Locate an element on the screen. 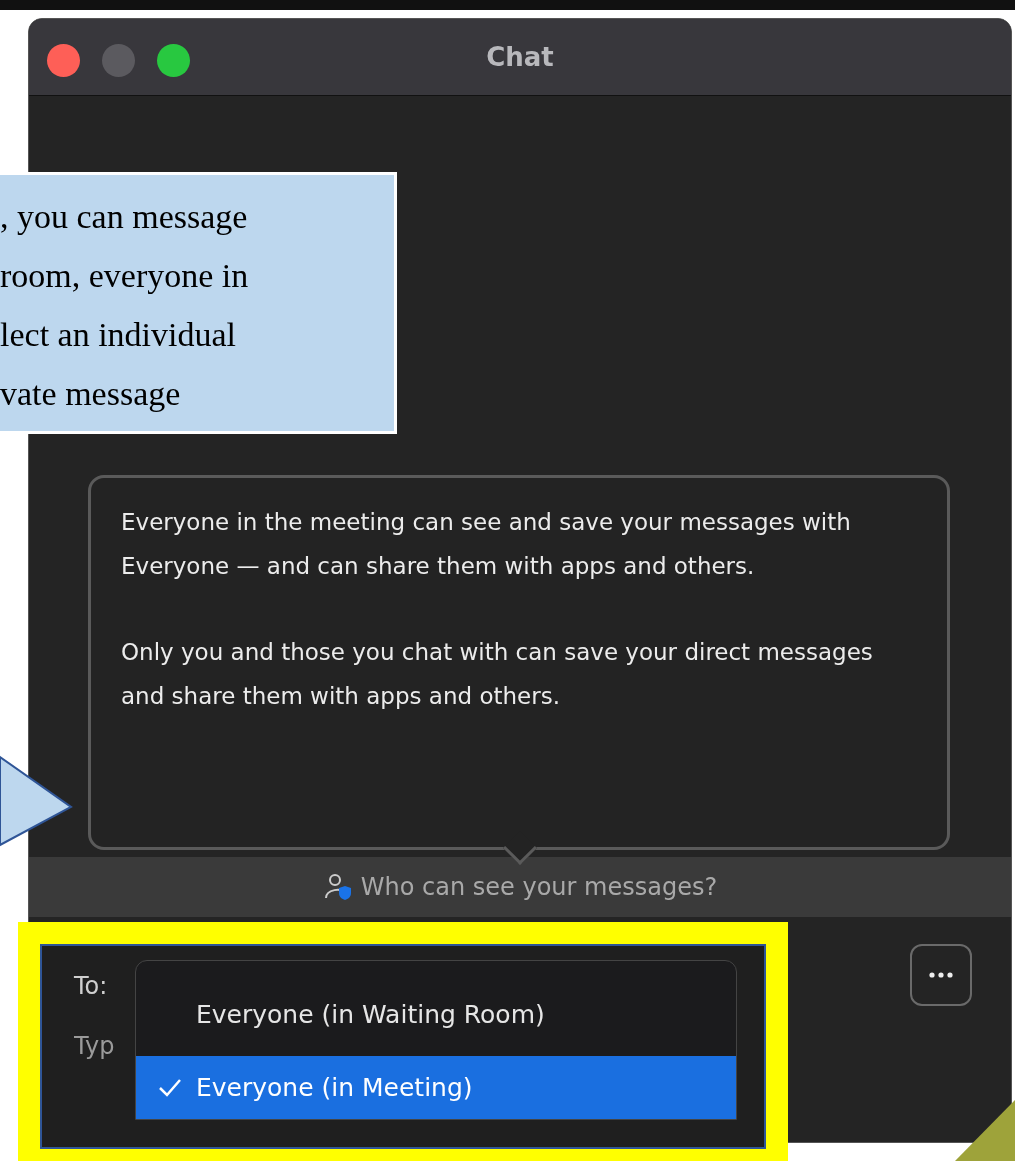  privacy-bar: Who can see your messages? is located at coordinates (520, 887).